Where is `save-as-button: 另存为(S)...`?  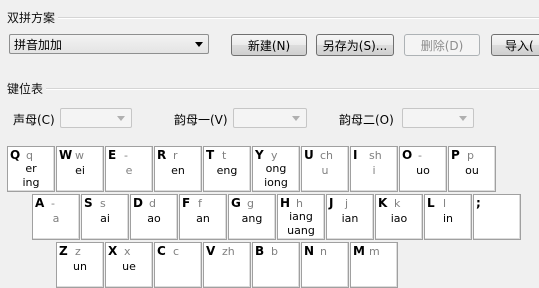
save-as-button: 另存为(S)... is located at coordinates (355, 45).